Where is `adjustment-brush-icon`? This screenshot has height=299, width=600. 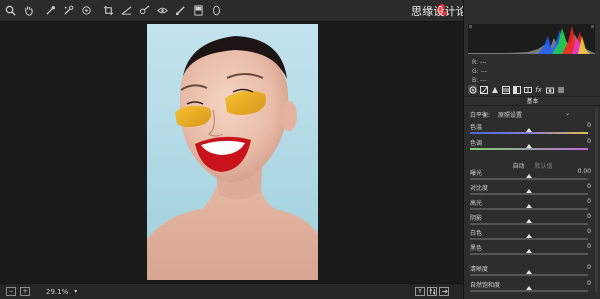
adjustment-brush-icon is located at coordinates (180, 10).